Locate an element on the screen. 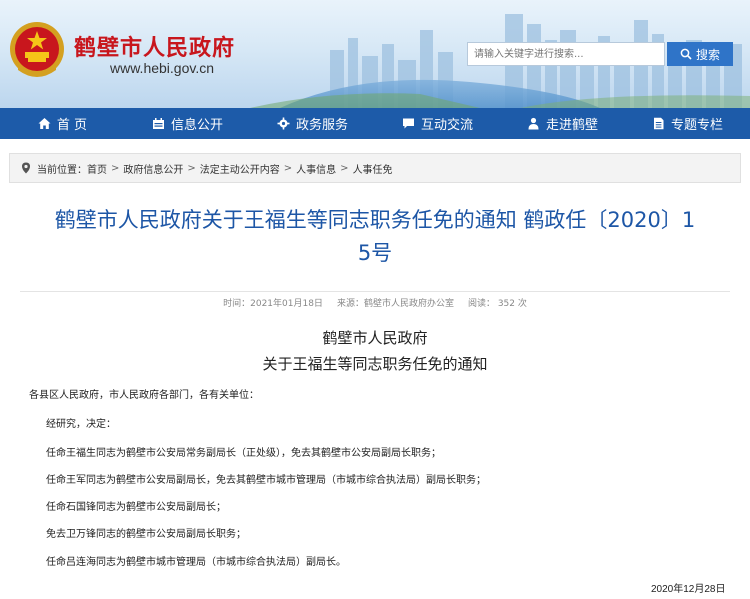  meta-views: 阅读： 352 次 is located at coordinates (497, 304).